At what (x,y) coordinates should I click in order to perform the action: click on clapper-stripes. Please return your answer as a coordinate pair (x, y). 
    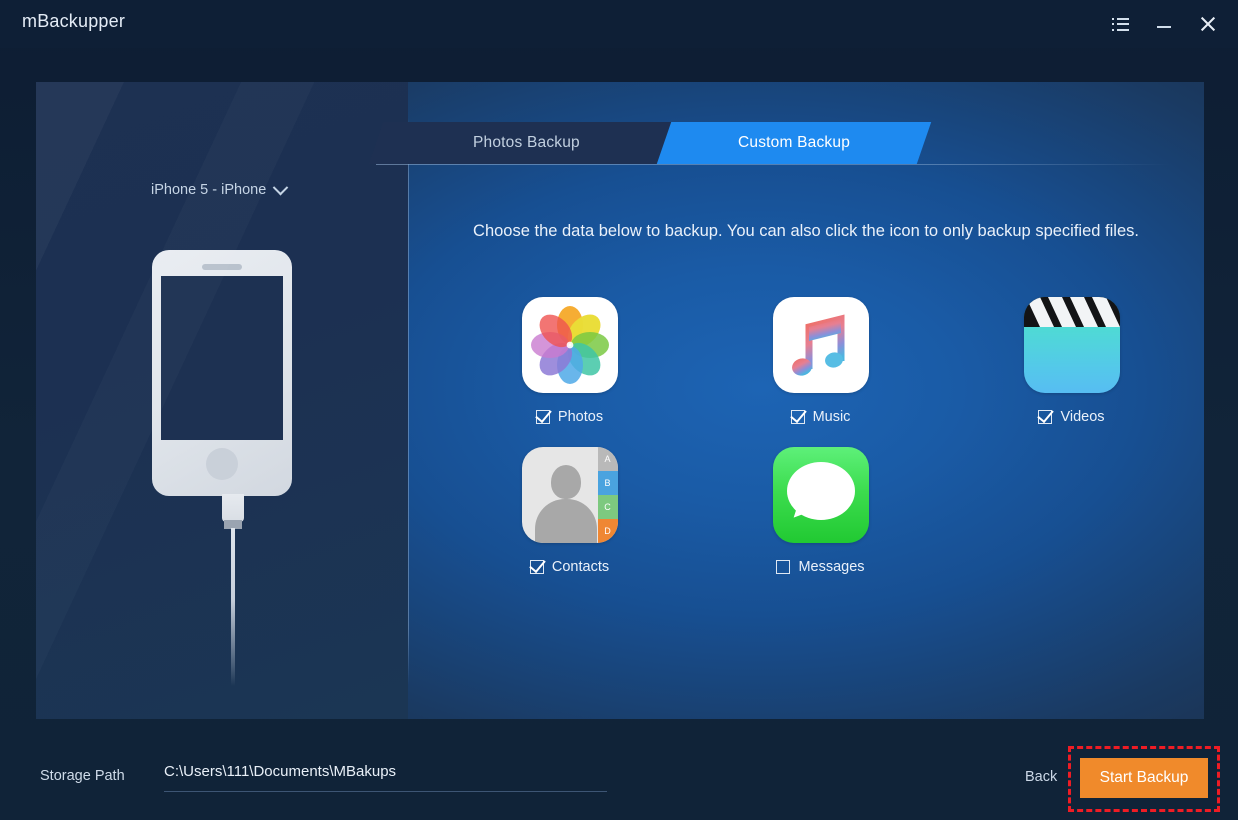
    Looking at the image, I should click on (1071, 312).